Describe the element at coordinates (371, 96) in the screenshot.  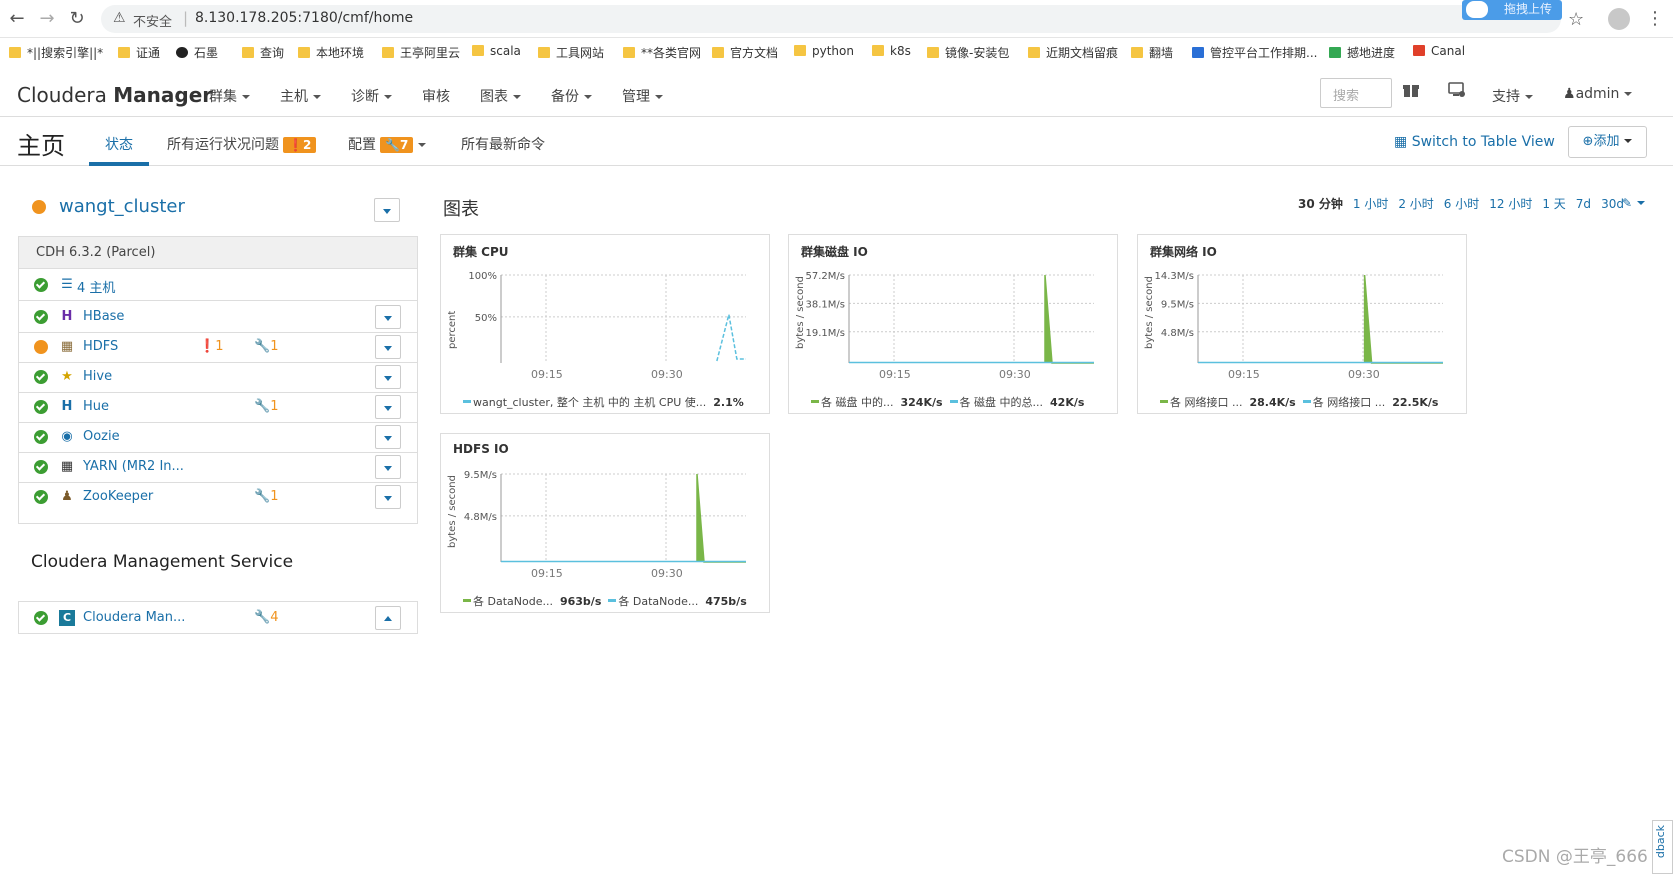
I see `nav-diagnostics: 诊断` at that location.